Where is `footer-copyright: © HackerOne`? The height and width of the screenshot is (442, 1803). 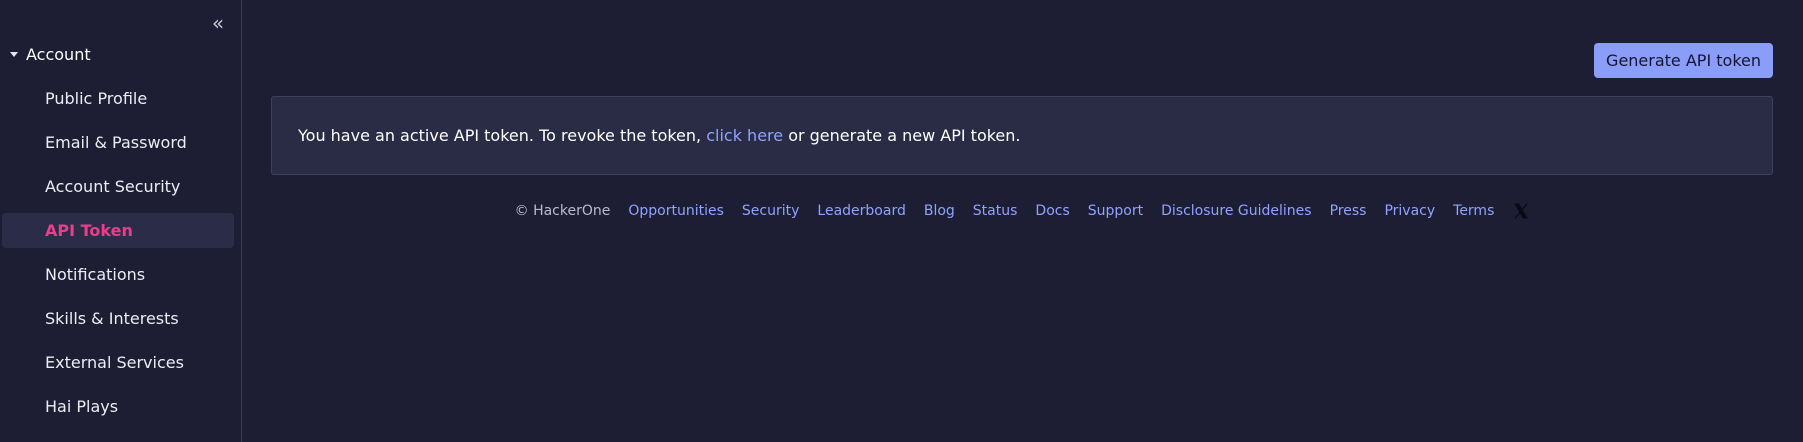 footer-copyright: © HackerOne is located at coordinates (562, 211).